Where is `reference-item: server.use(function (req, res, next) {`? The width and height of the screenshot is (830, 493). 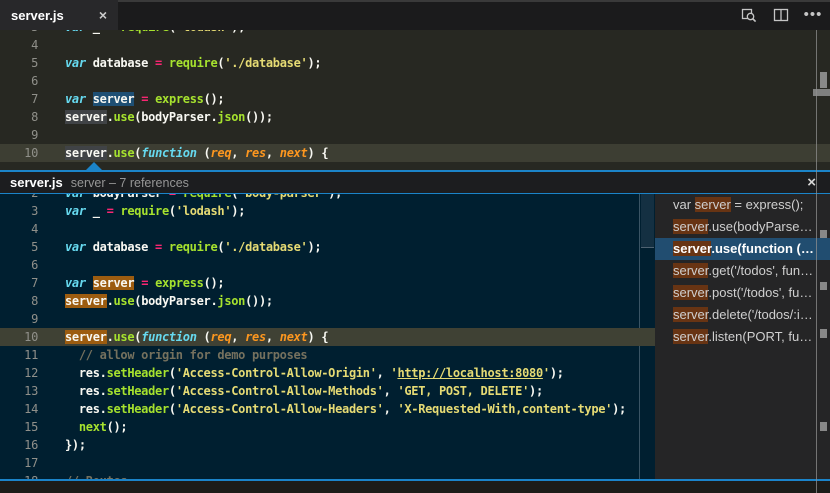 reference-item: server.use(function (req, res, next) { is located at coordinates (742, 249).